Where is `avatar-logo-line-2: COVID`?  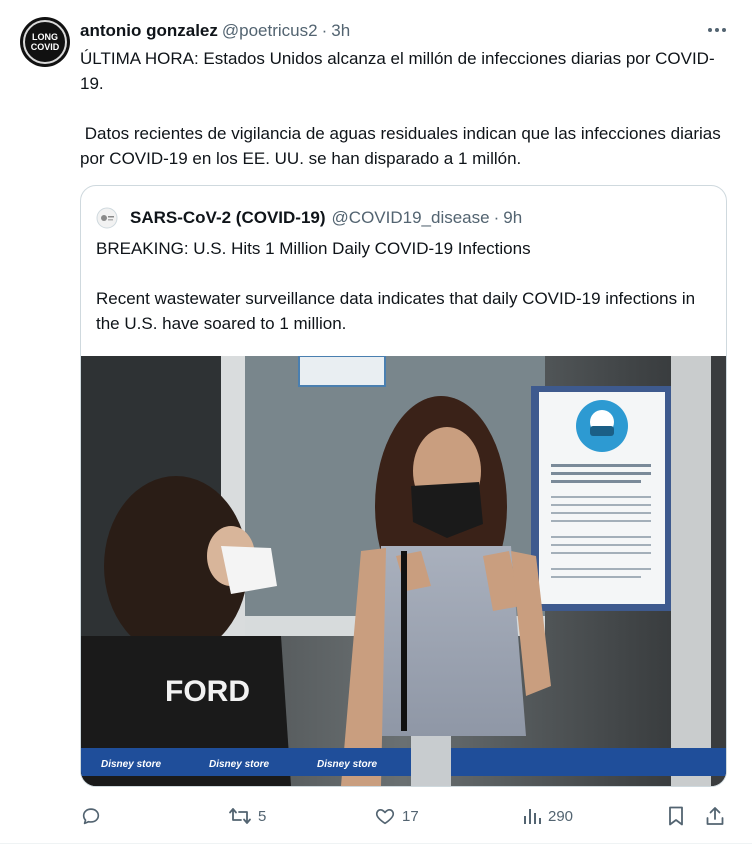 avatar-logo-line-2: COVID is located at coordinates (45, 47).